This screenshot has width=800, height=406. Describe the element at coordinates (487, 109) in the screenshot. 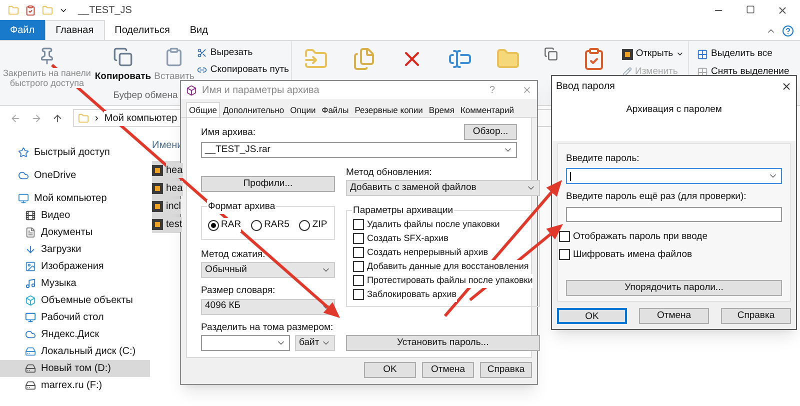

I see `dialog-tab: Комментарий` at that location.